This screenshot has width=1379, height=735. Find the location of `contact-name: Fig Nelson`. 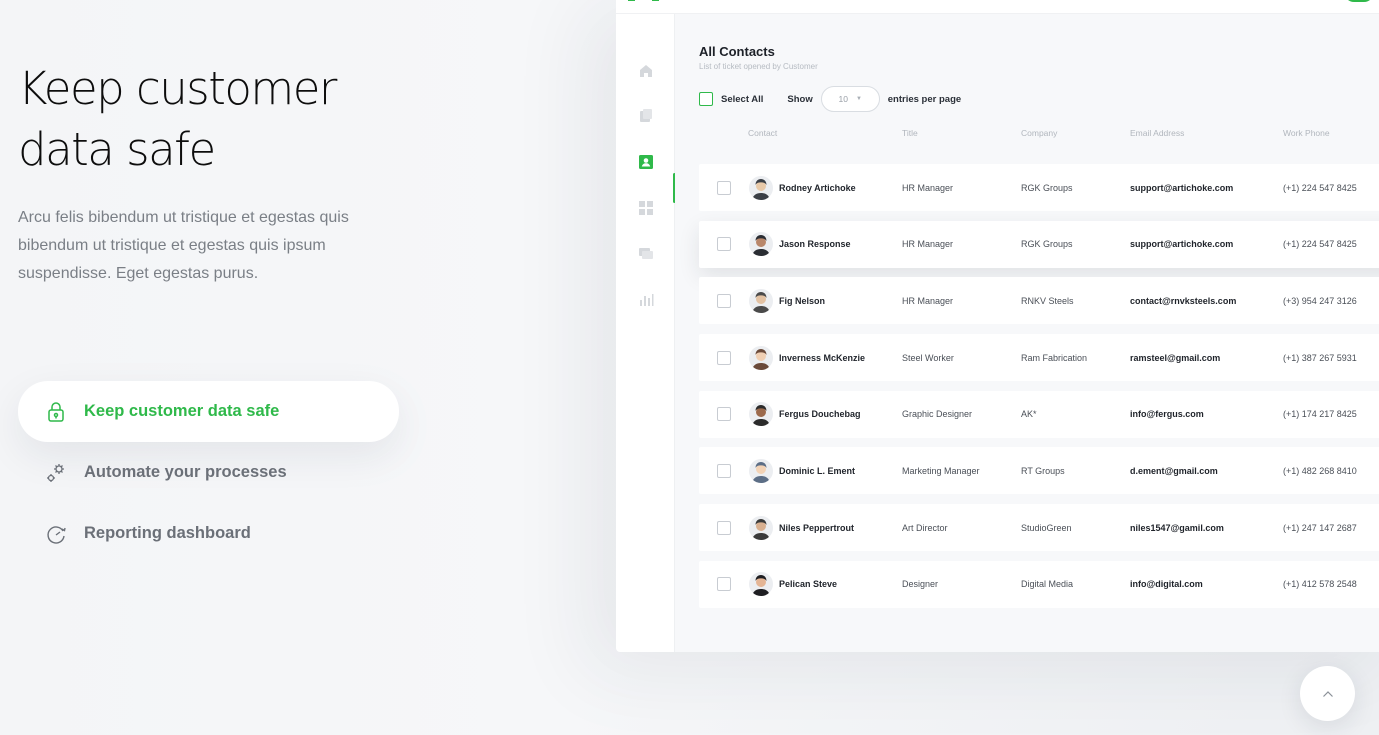

contact-name: Fig Nelson is located at coordinates (802, 301).